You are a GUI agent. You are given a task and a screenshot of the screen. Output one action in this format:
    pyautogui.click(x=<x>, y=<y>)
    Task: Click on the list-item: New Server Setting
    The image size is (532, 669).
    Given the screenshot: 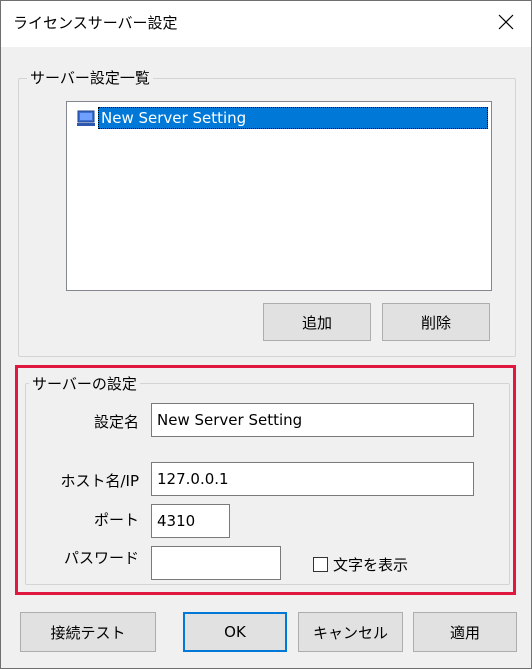 What is the action you would take?
    pyautogui.click(x=282, y=118)
    